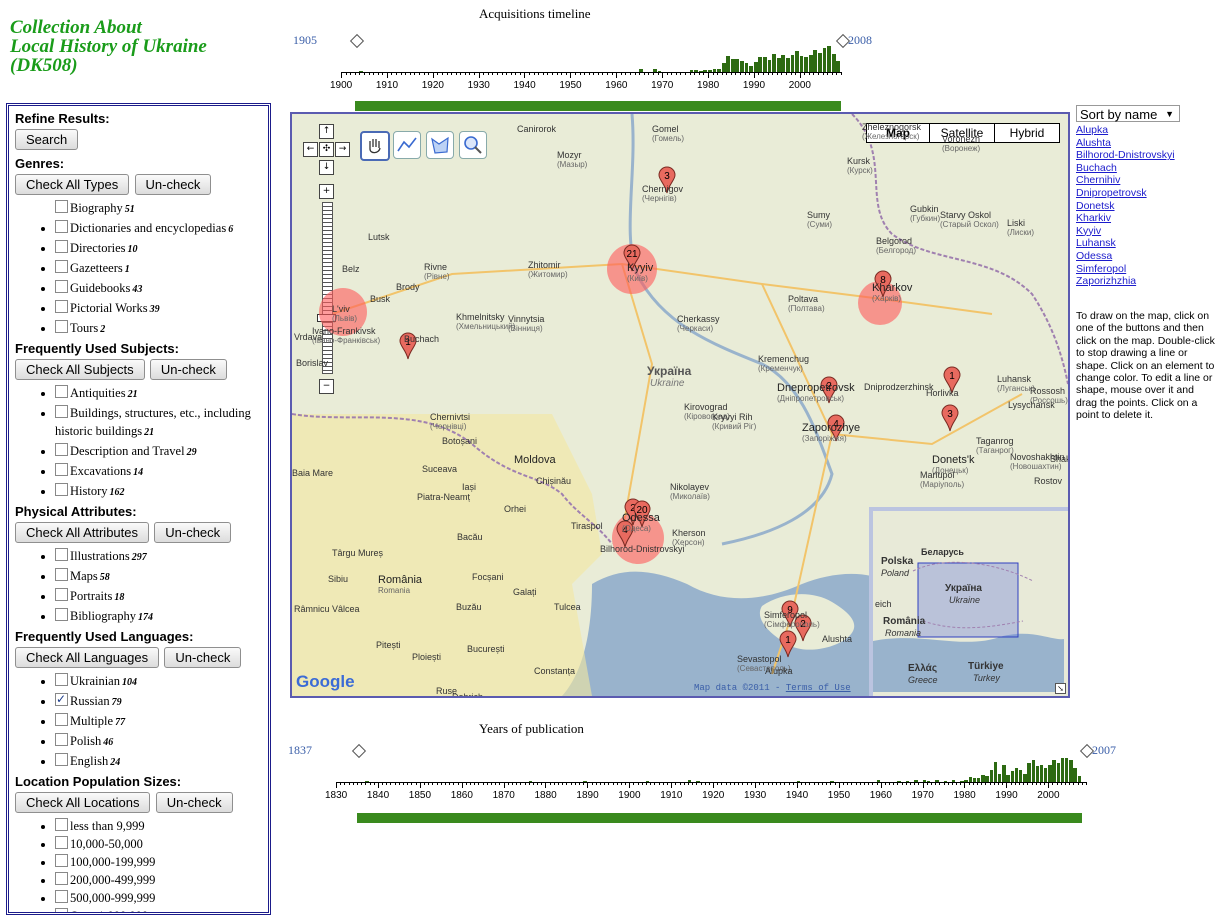  Describe the element at coordinates (1048, 795) in the screenshot. I see `timeline-tick-label: 2000` at that location.